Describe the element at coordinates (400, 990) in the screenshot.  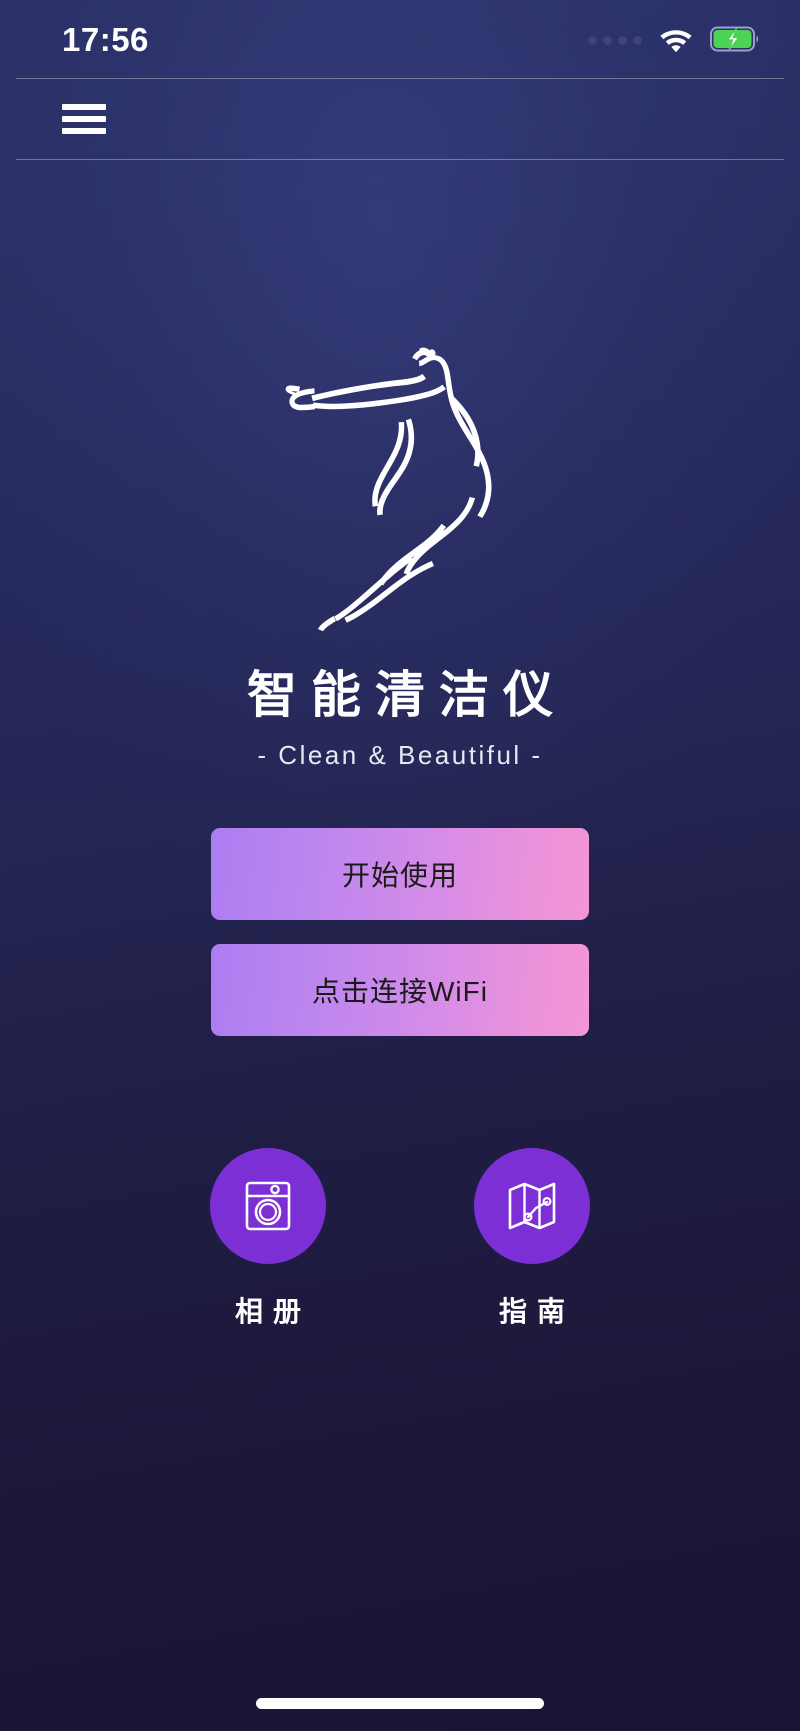
I see `connect-wifi-button: 点击连接WiFi` at that location.